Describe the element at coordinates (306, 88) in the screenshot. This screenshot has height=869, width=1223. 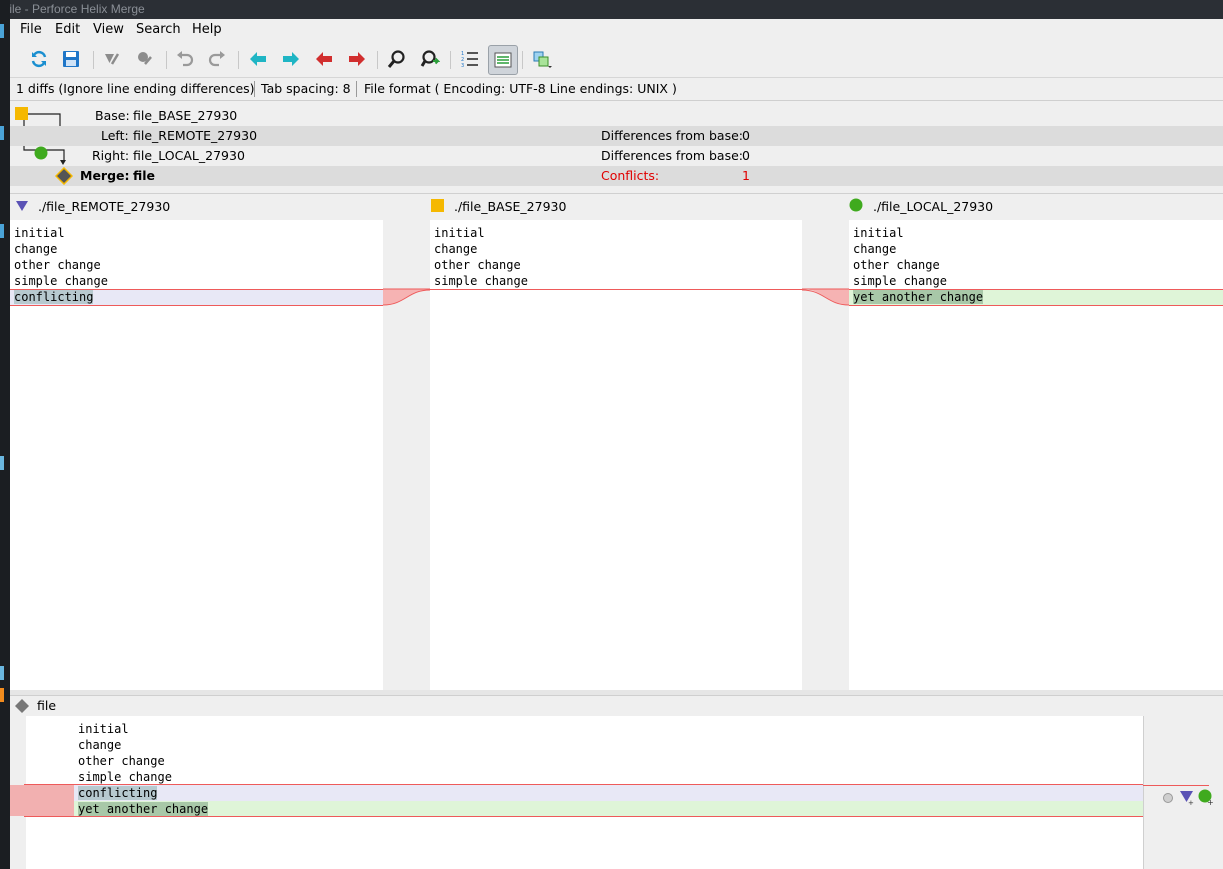
I see `tab-spacing: Tab spacing: 8` at that location.